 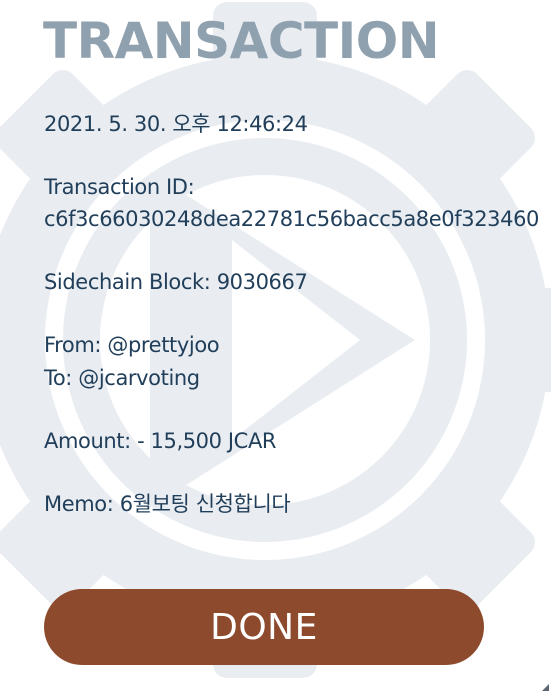 I want to click on done-button-label: DONE, so click(x=264, y=627).